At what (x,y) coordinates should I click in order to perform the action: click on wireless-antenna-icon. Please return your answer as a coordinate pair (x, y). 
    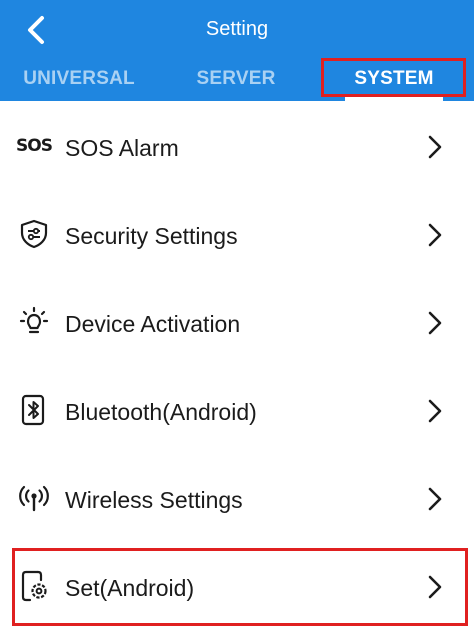
    Looking at the image, I should click on (34, 498).